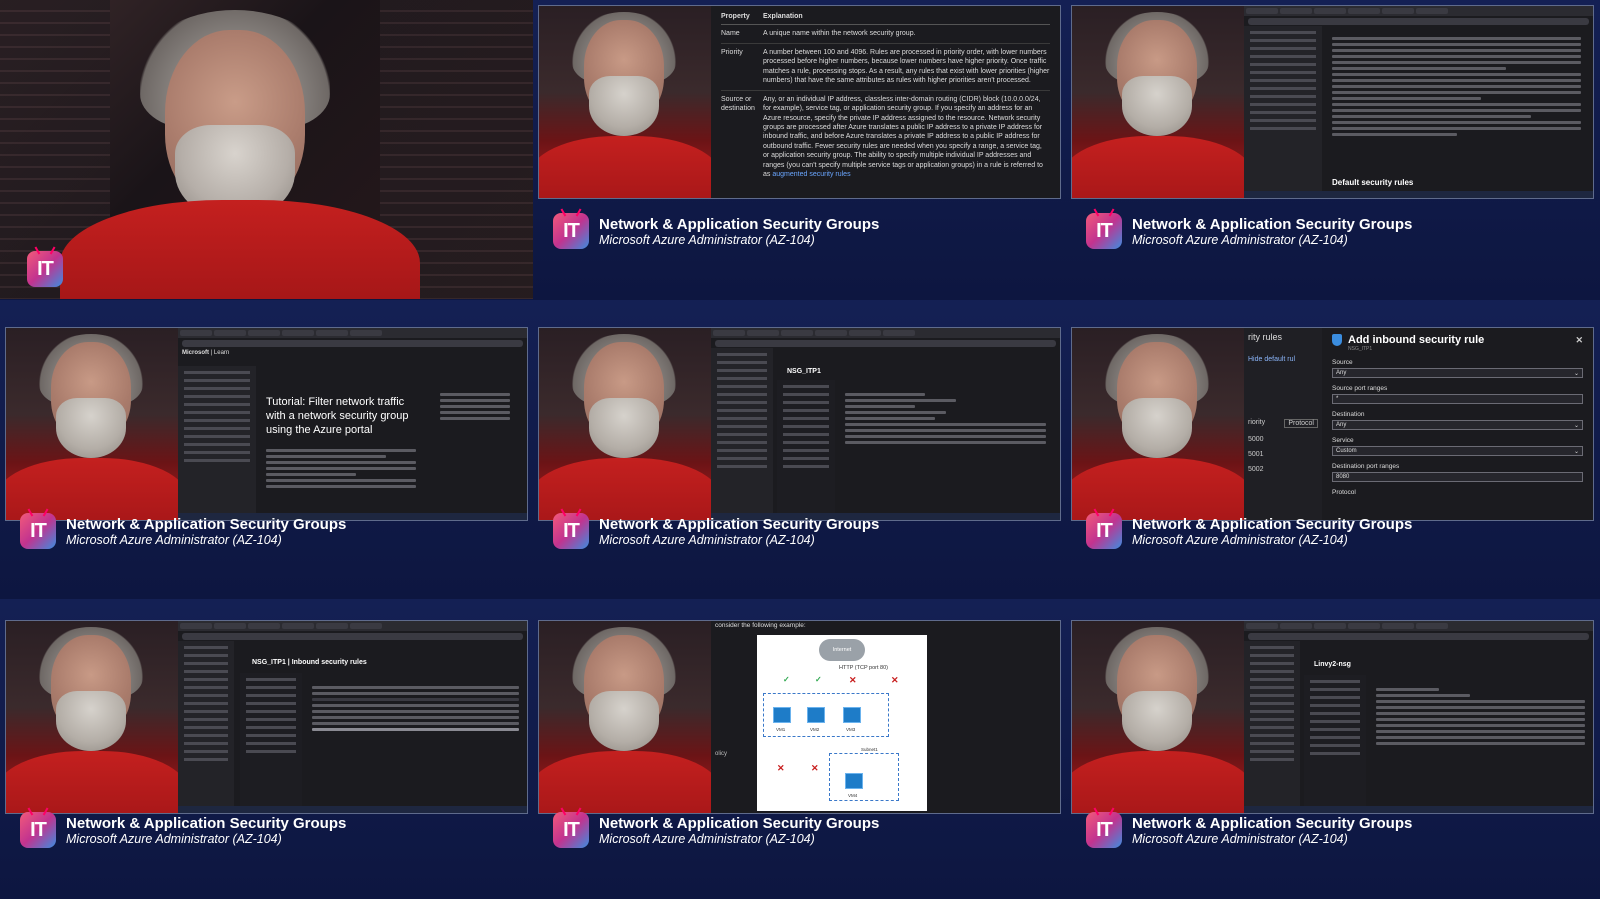 The height and width of the screenshot is (899, 1600). I want to click on source-port-field: Source port ranges *, so click(1457, 394).